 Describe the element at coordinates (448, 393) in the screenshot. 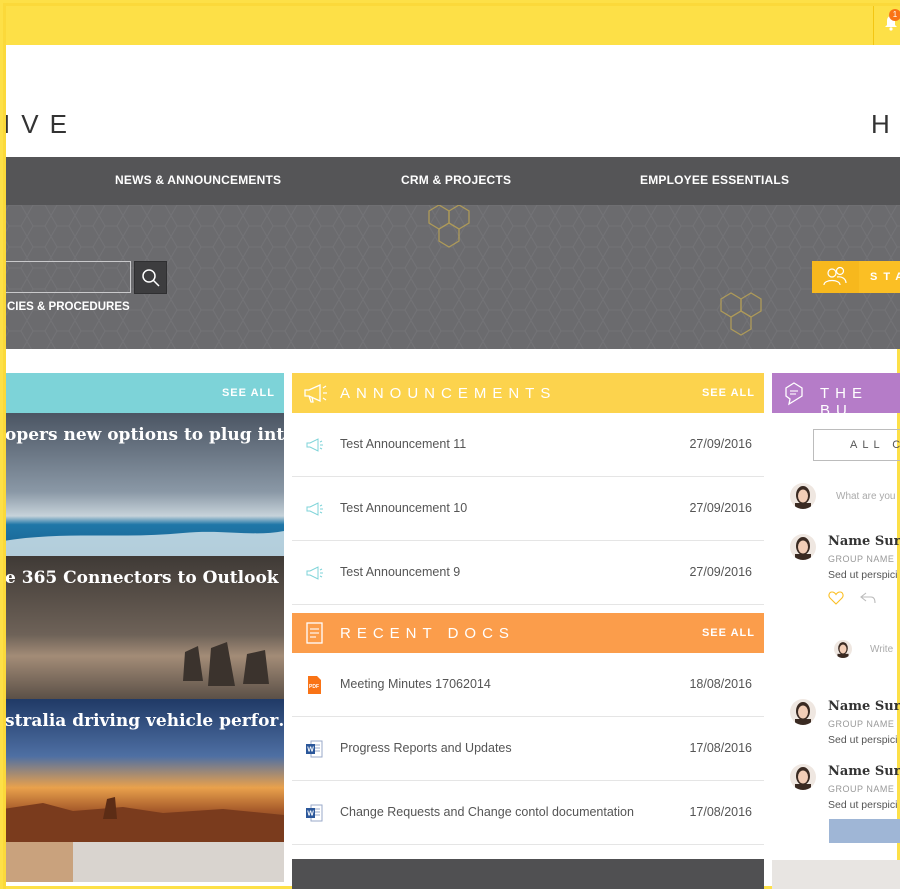

I see `announcements-title: ANNOUNCEMENTS` at that location.